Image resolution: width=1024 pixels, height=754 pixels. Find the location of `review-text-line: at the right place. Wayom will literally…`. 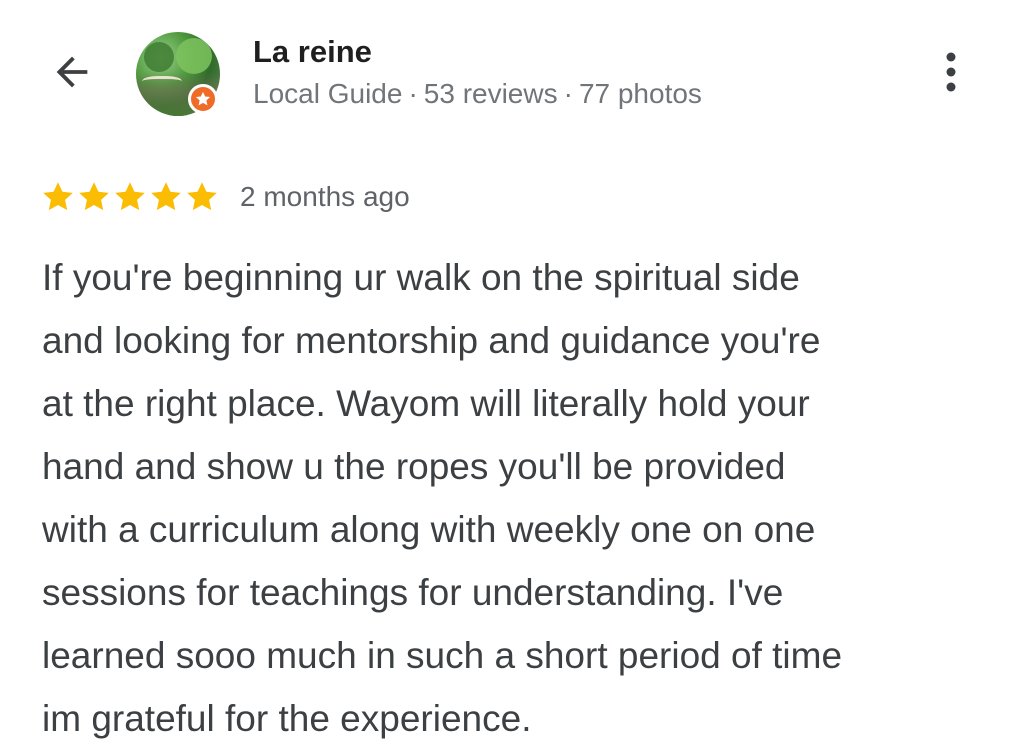

review-text-line: at the right place. Wayom will literally… is located at coordinates (426, 403).